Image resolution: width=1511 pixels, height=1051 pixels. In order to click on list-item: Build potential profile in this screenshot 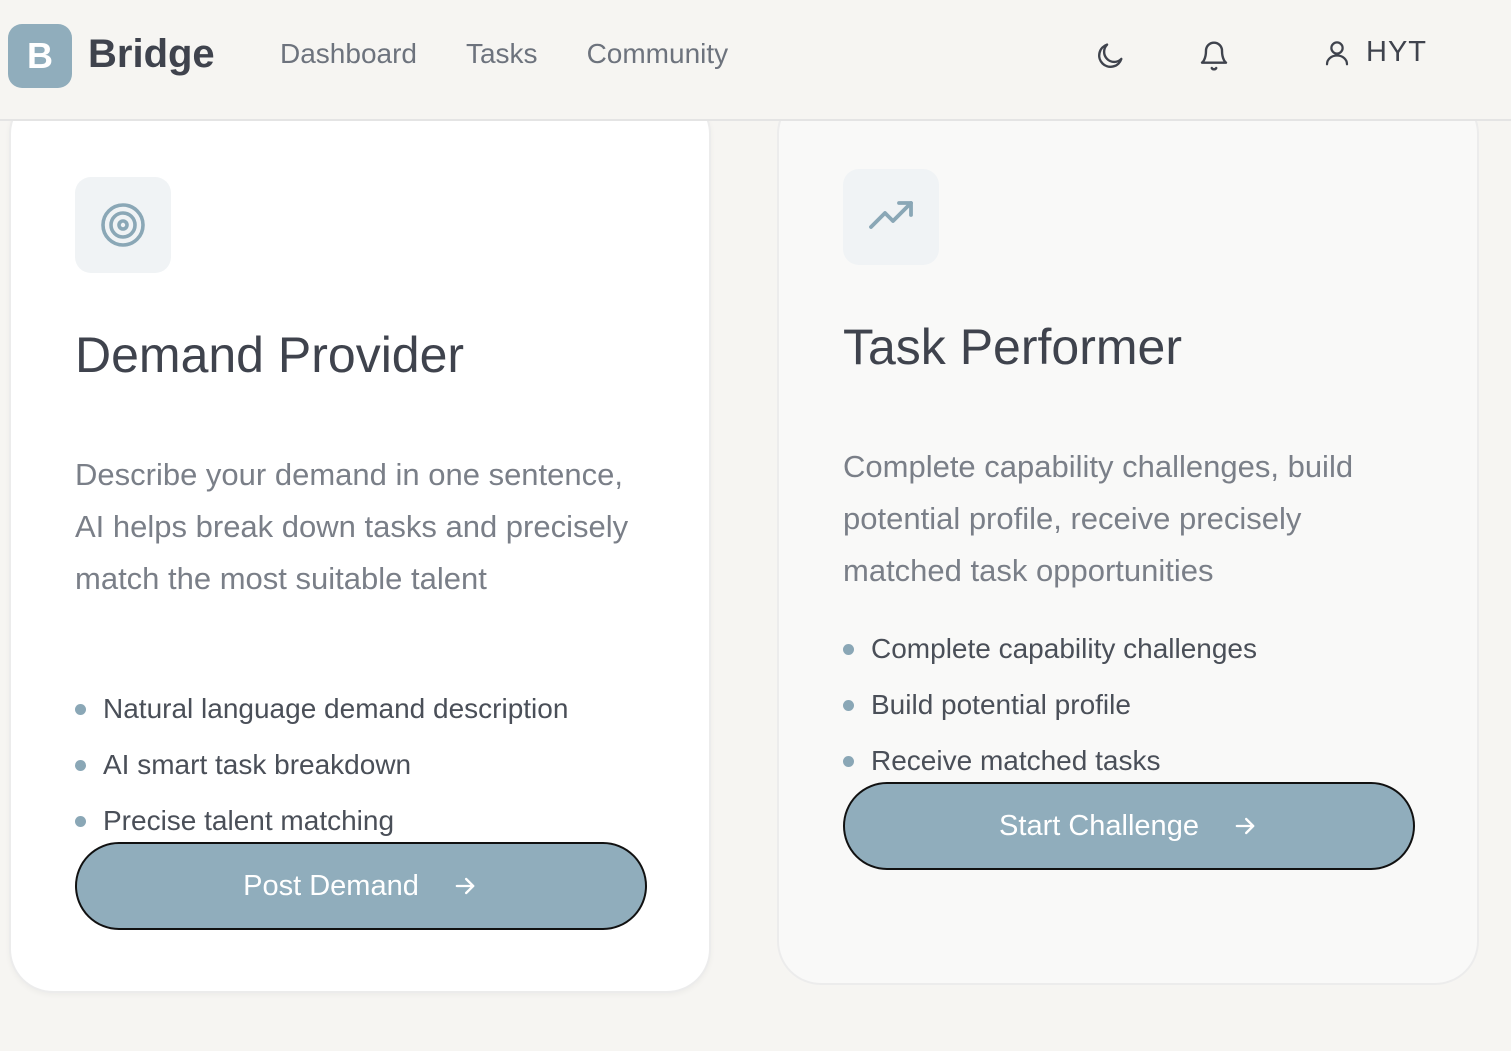, I will do `click(1050, 705)`.